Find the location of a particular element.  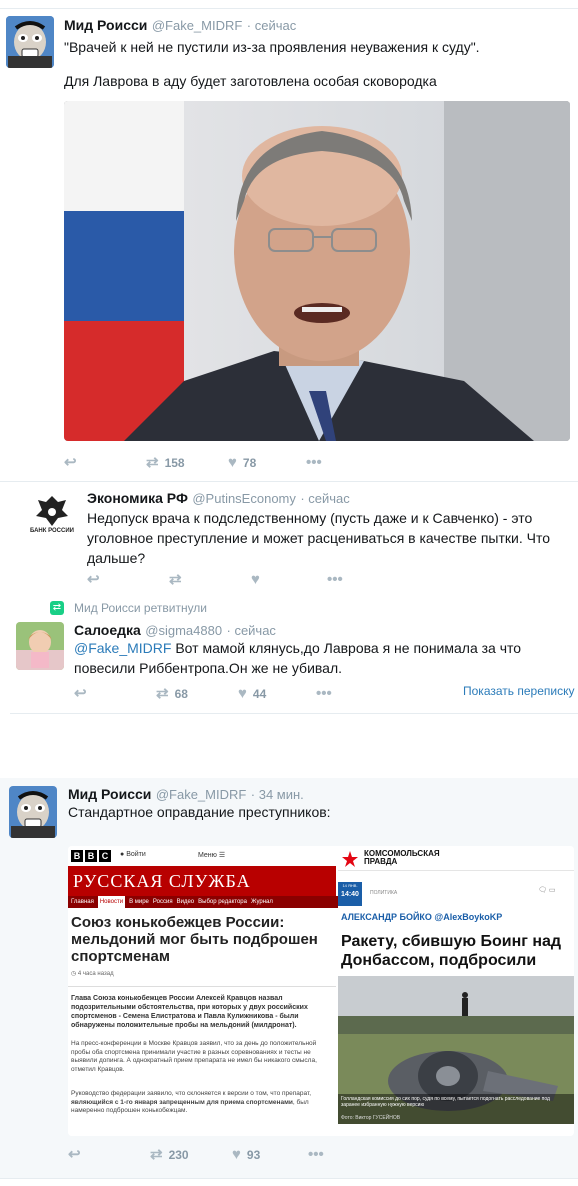

mention-link: @Fake_MIDRF is located at coordinates (122, 648).